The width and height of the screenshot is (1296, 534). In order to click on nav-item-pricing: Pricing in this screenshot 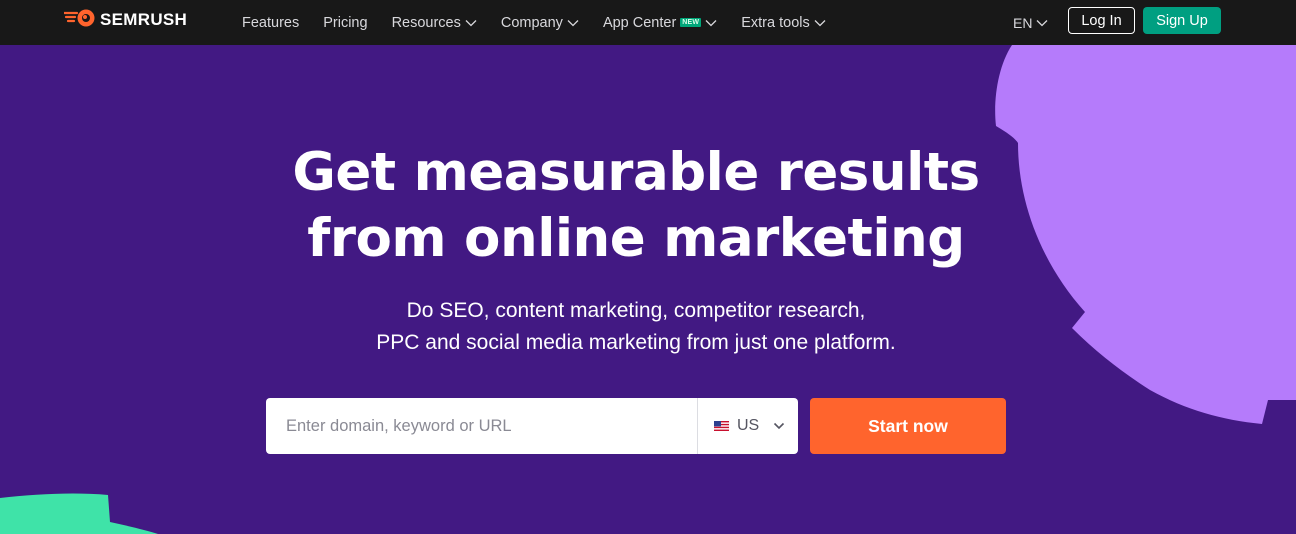, I will do `click(345, 23)`.